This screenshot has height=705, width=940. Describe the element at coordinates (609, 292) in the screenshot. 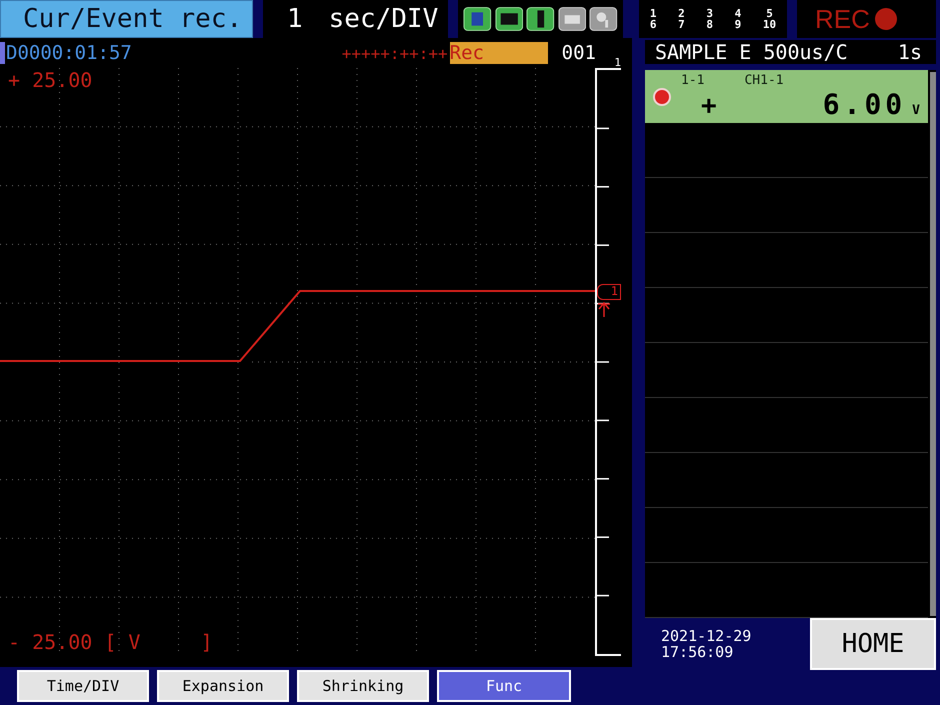

I see `channel-marker: 1` at that location.